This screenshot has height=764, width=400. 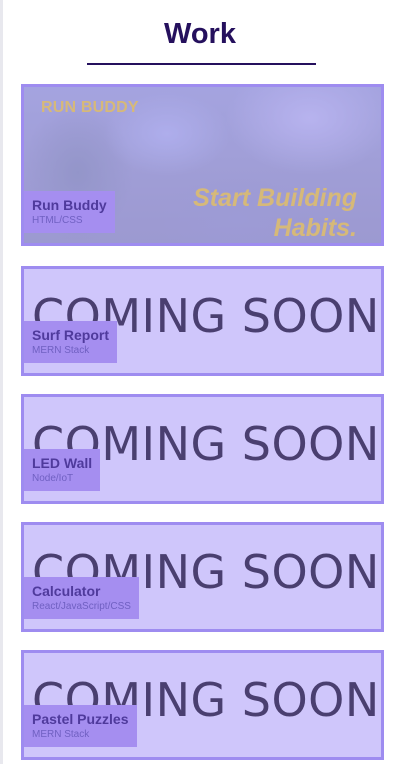 I want to click on section-title-underline, so click(x=201, y=64).